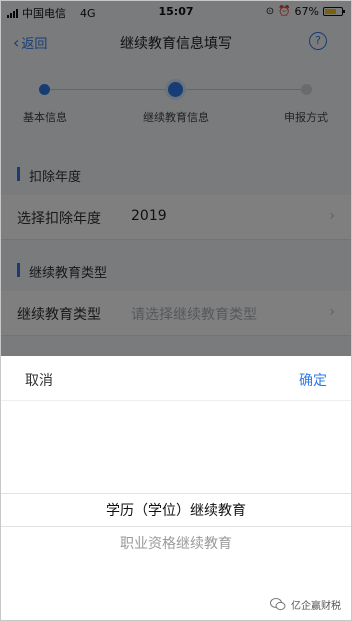  I want to click on selection-divider-bottom, so click(176, 526).